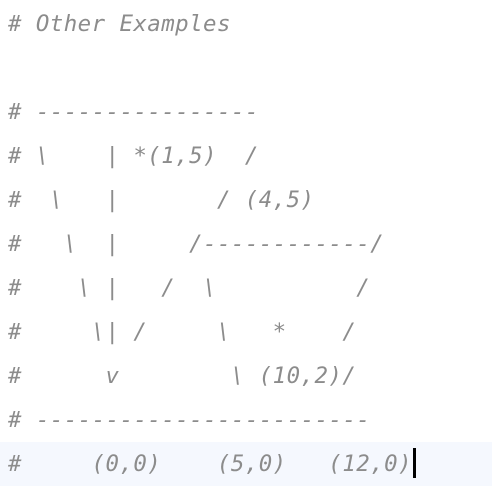 Image resolution: width=492 pixels, height=490 pixels. What do you see at coordinates (196, 244) in the screenshot?
I see `code-line-text: # \ | /------------/` at bounding box center [196, 244].